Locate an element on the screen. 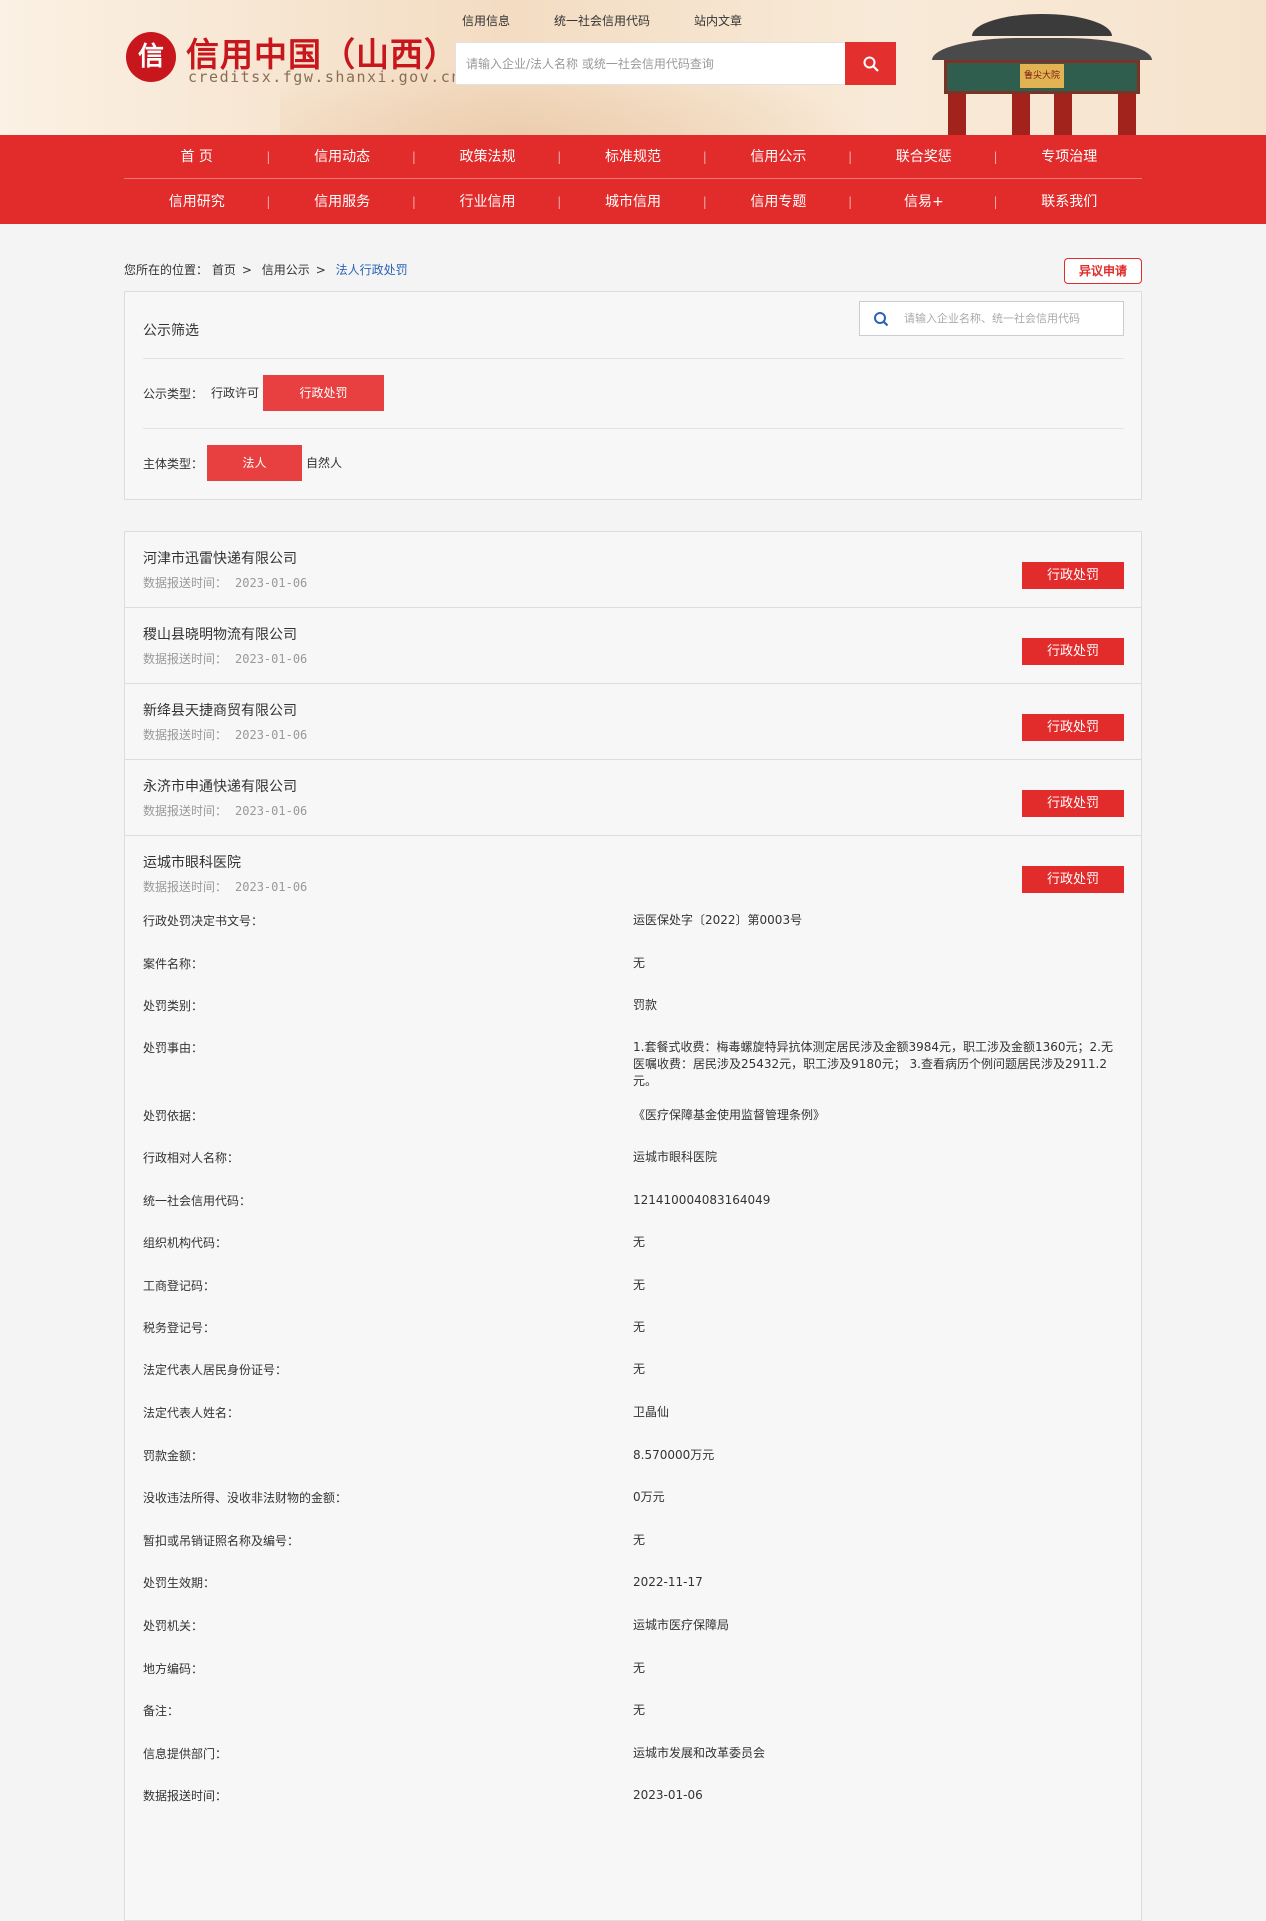 The width and height of the screenshot is (1266, 1921). top-search-button is located at coordinates (870, 63).